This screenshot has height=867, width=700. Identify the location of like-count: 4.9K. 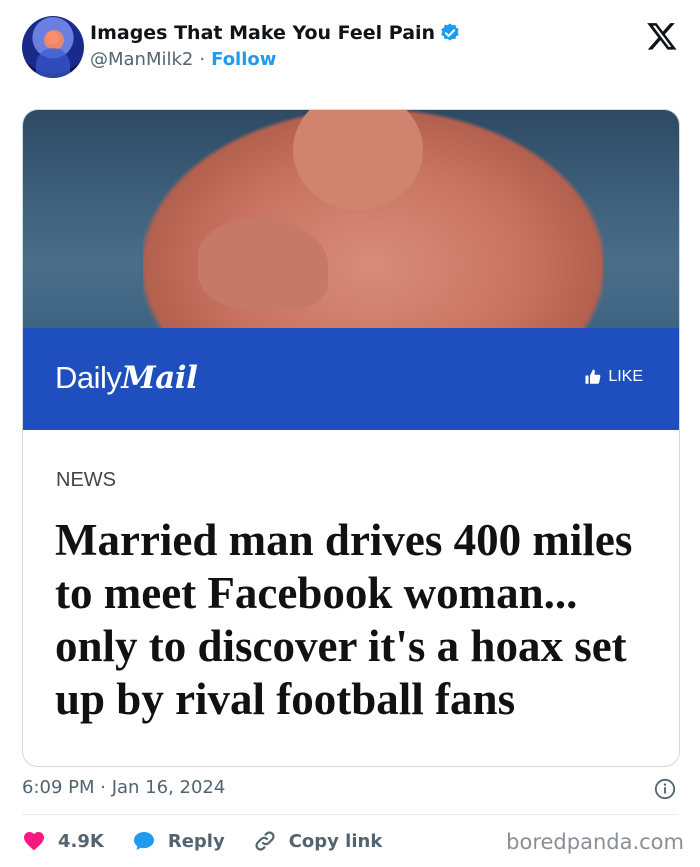
(81, 841).